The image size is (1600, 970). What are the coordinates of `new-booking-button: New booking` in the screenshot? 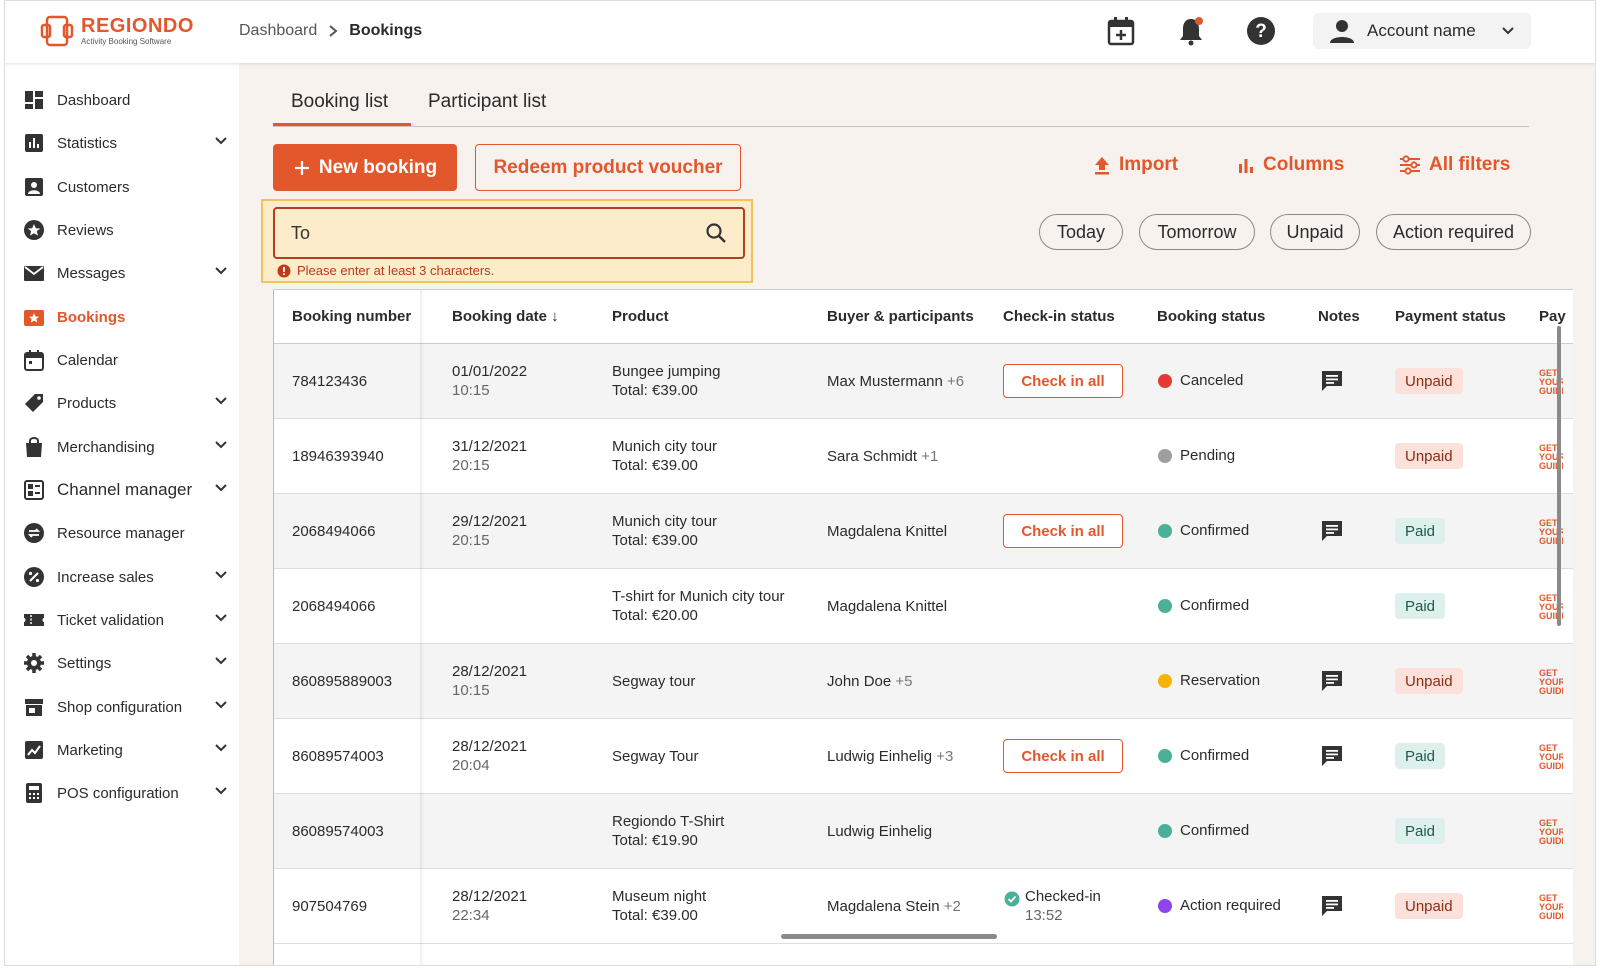 It's located at (365, 167).